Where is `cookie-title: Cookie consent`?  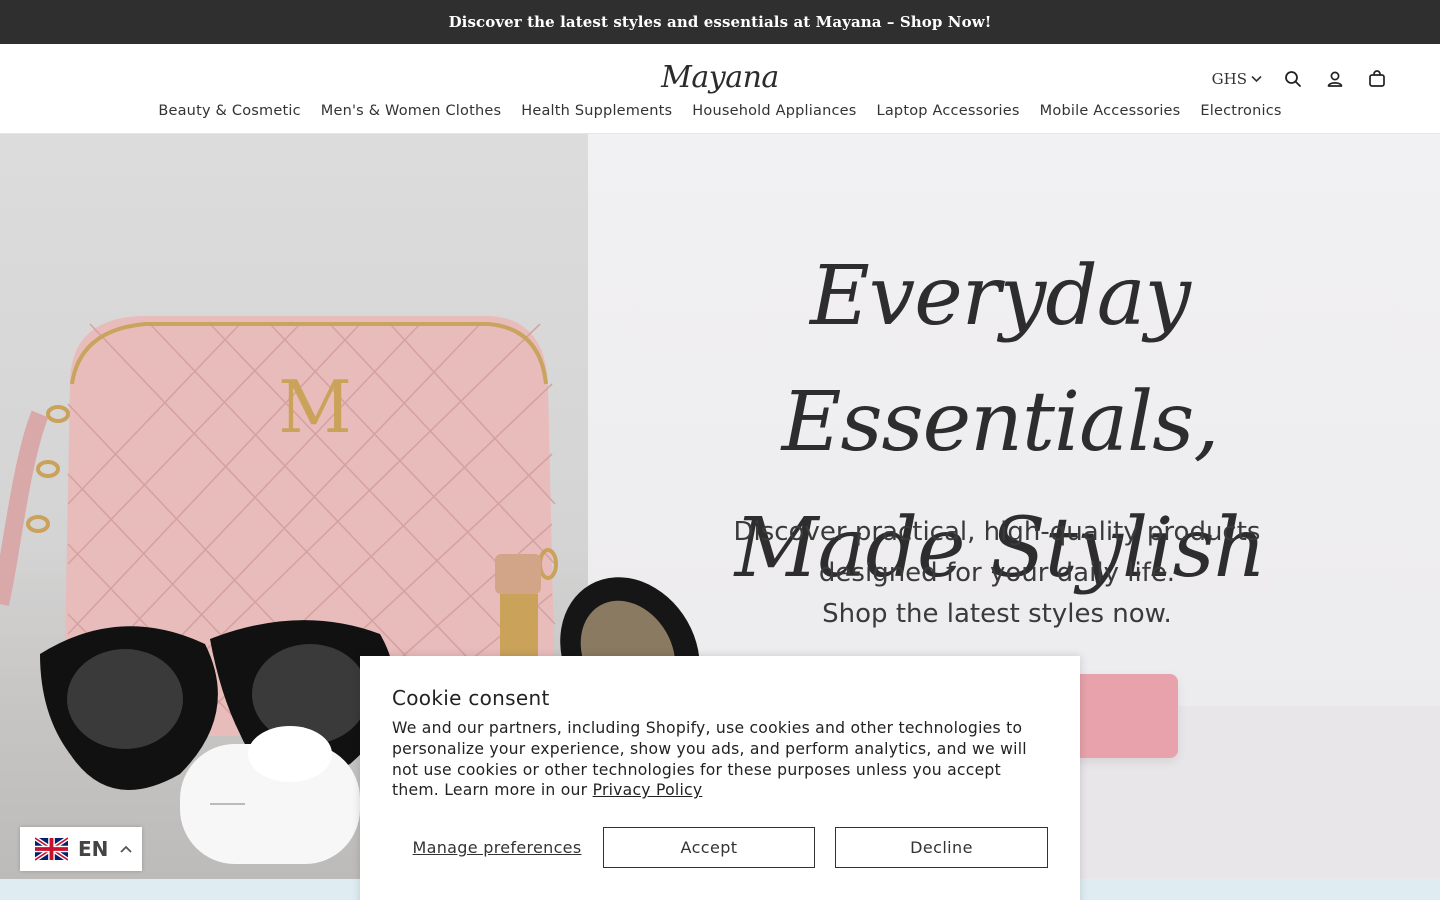 cookie-title: Cookie consent is located at coordinates (471, 698).